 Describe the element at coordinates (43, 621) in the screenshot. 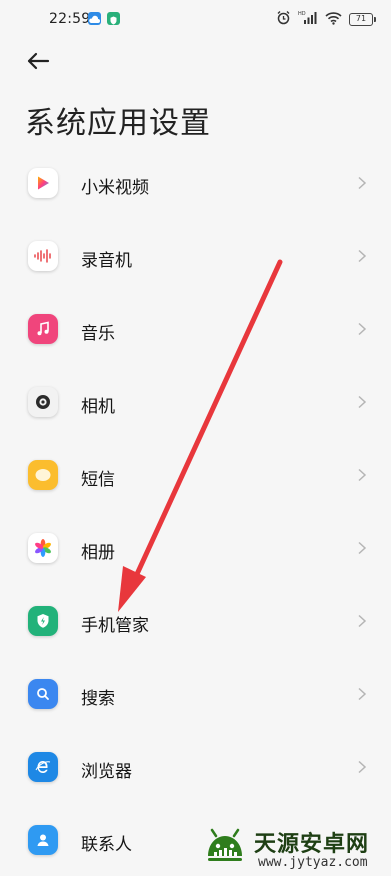

I see `security-shield-icon` at that location.